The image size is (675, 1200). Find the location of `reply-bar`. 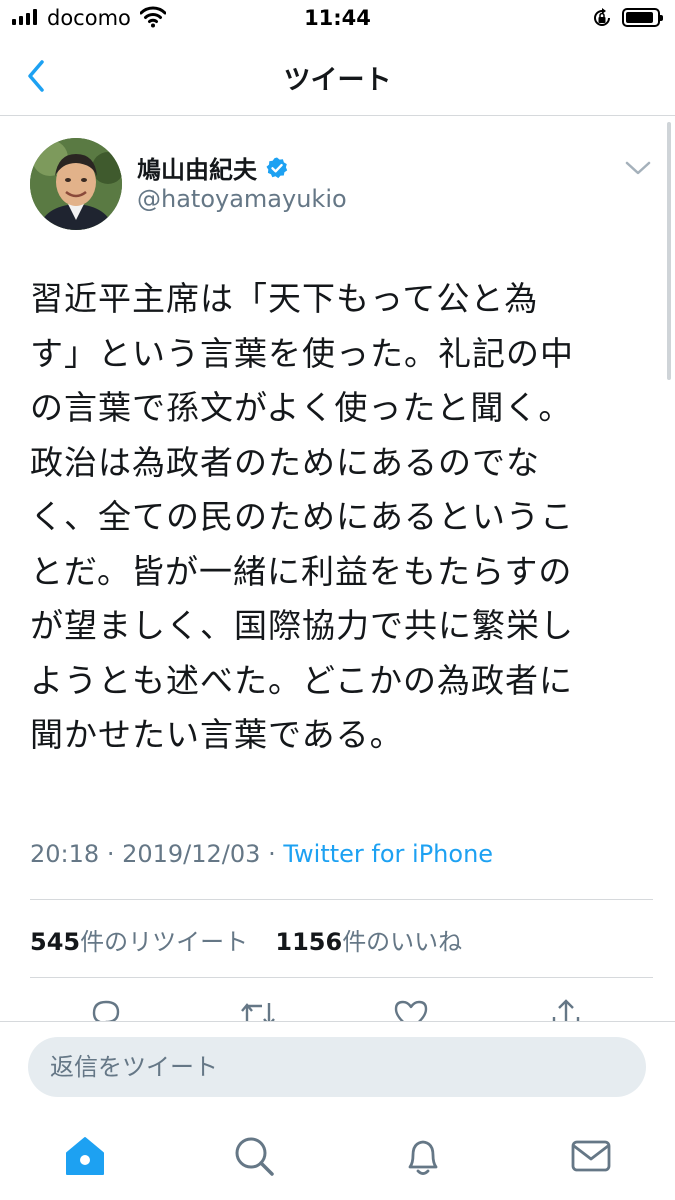

reply-bar is located at coordinates (337, 1066).